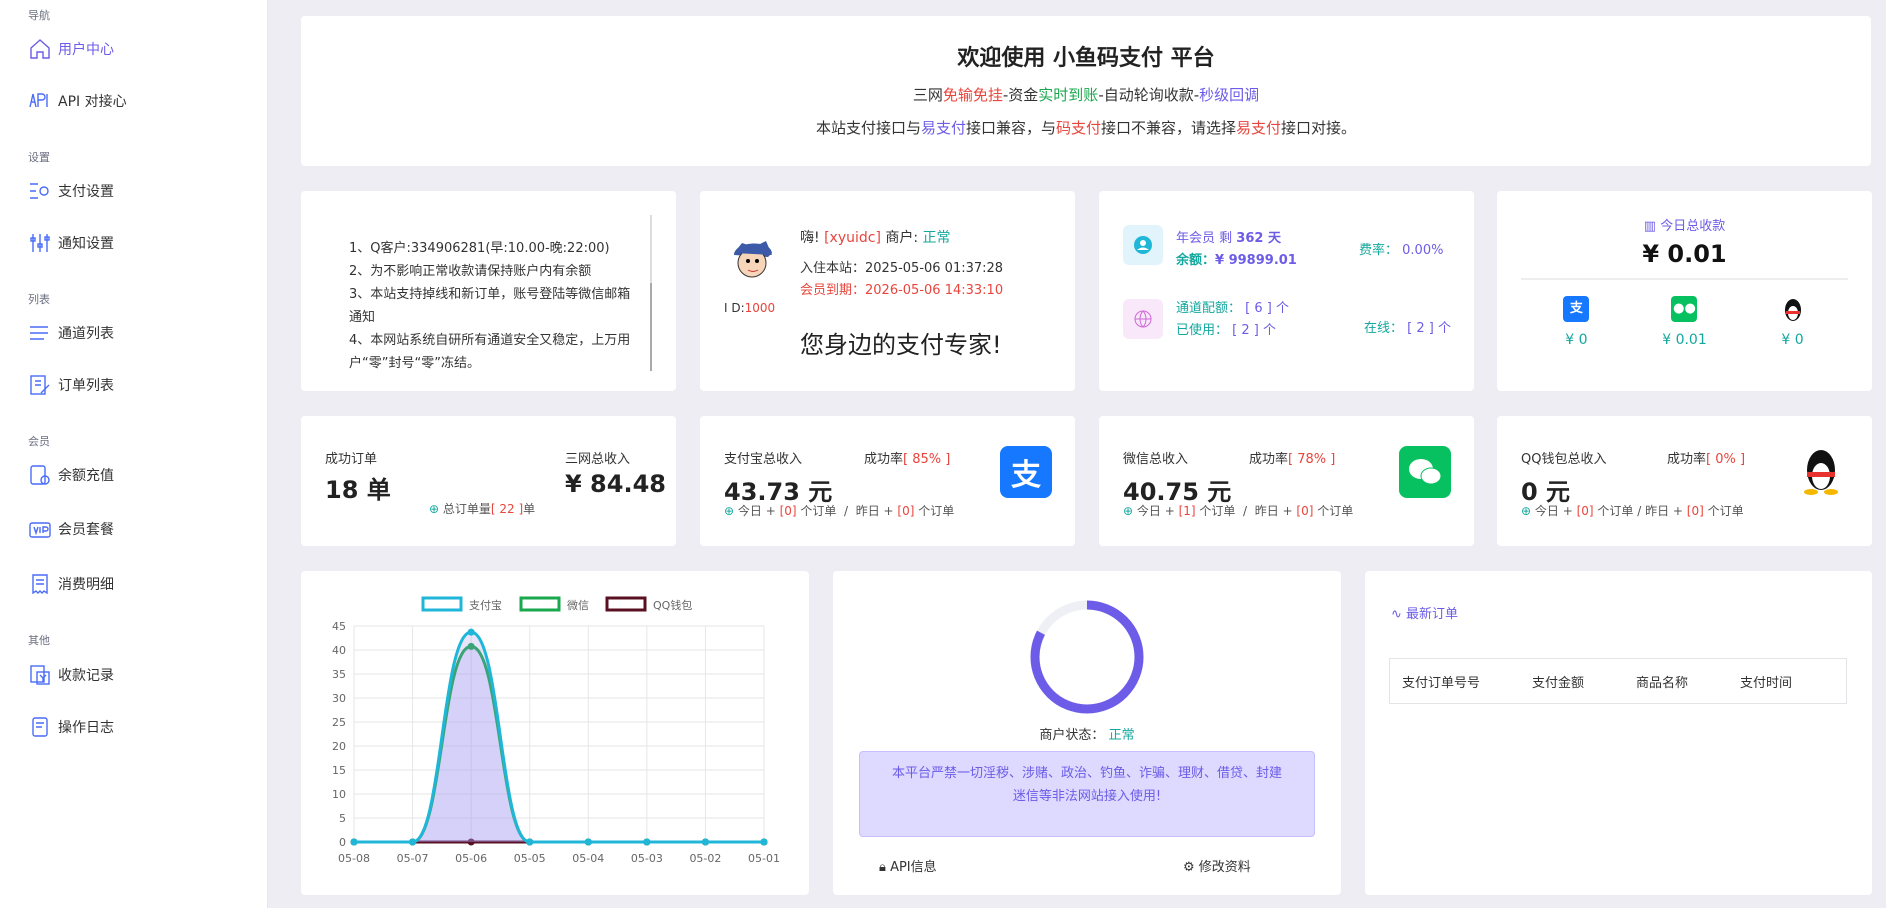  What do you see at coordinates (339, 650) in the screenshot?
I see `y-tick-label: 40` at bounding box center [339, 650].